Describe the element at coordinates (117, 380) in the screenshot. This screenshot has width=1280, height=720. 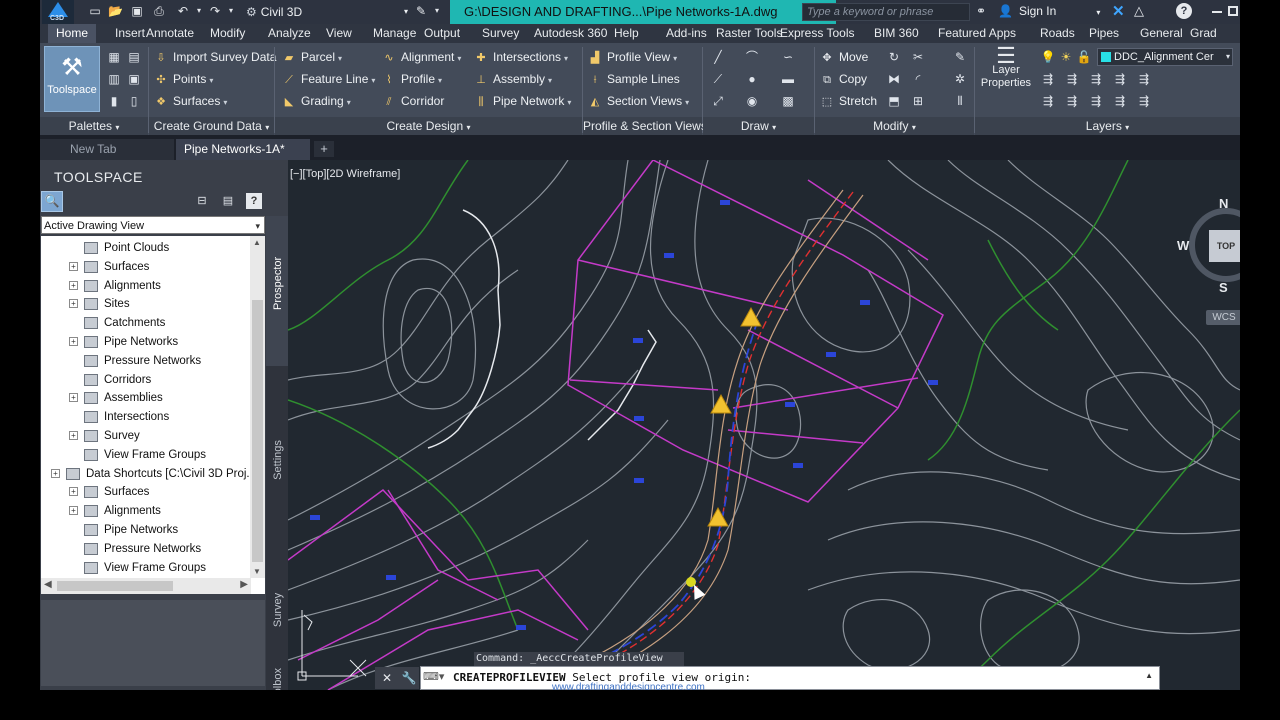
I see `tree-item: Corridors` at that location.